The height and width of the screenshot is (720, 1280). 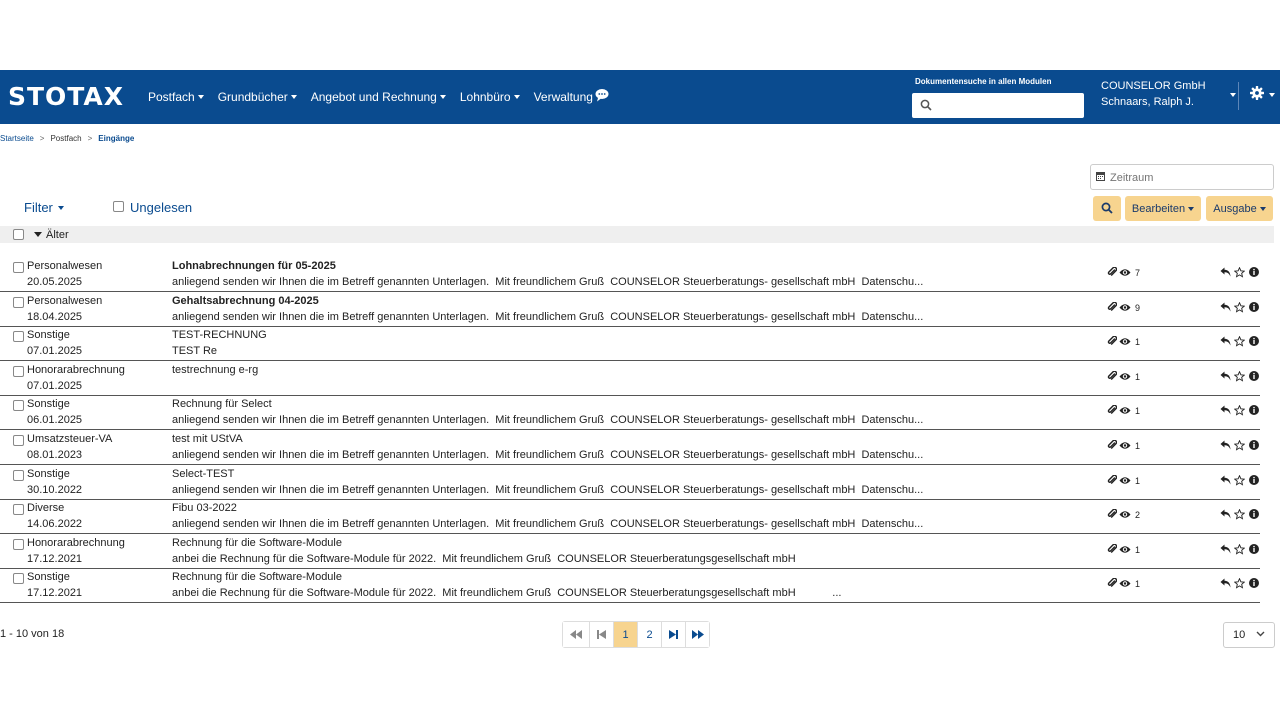 What do you see at coordinates (152, 207) in the screenshot?
I see `unread-filter: Ungelesen` at bounding box center [152, 207].